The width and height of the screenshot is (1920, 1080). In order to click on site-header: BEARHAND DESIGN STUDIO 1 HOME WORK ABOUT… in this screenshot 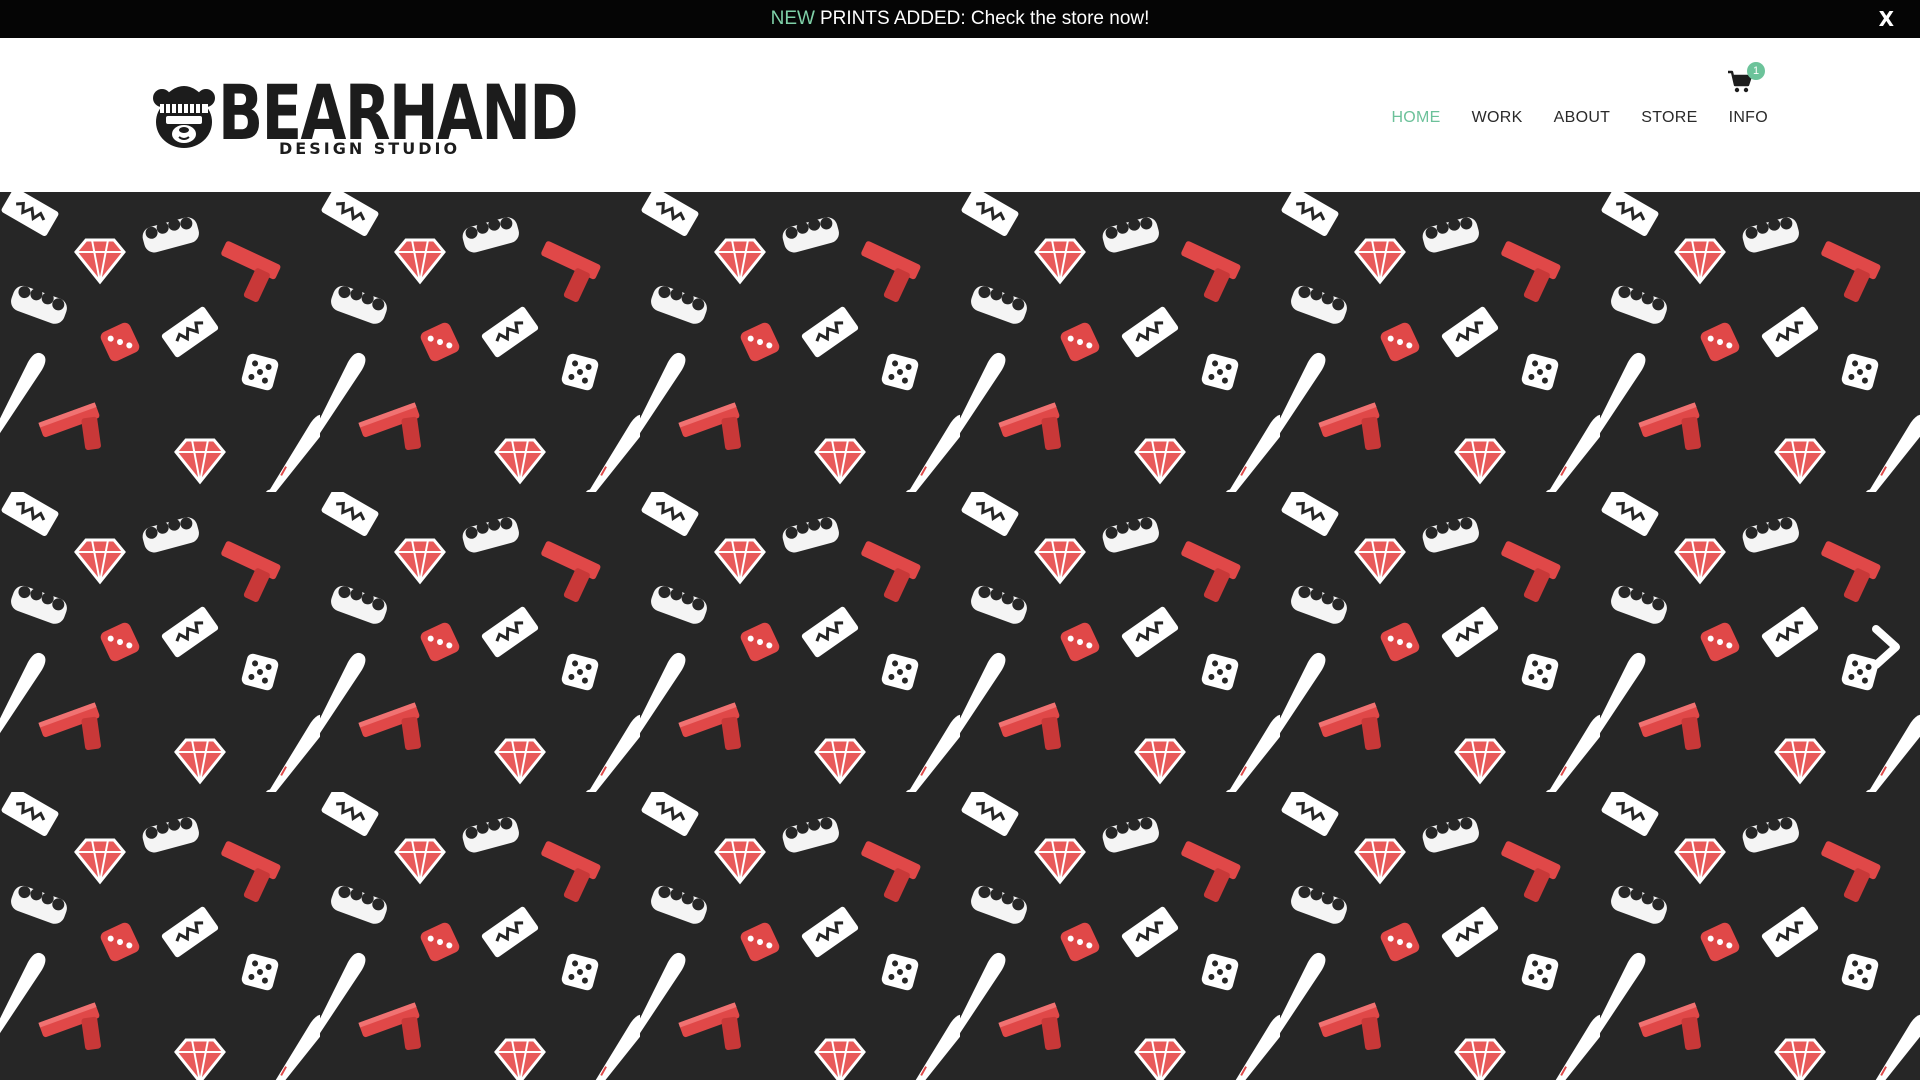, I will do `click(960, 115)`.